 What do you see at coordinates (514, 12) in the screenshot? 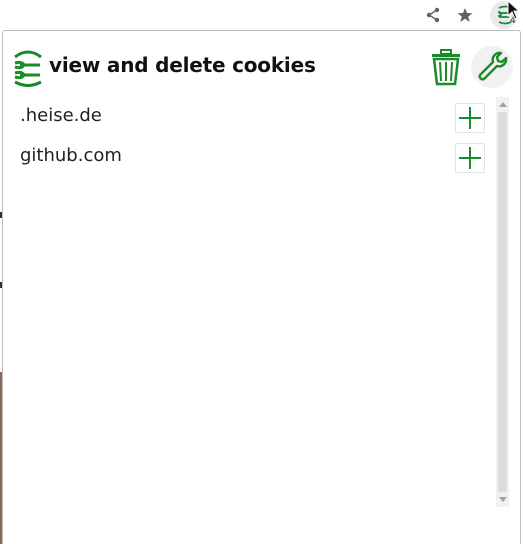
I see `mouse-cursor-icon` at bounding box center [514, 12].